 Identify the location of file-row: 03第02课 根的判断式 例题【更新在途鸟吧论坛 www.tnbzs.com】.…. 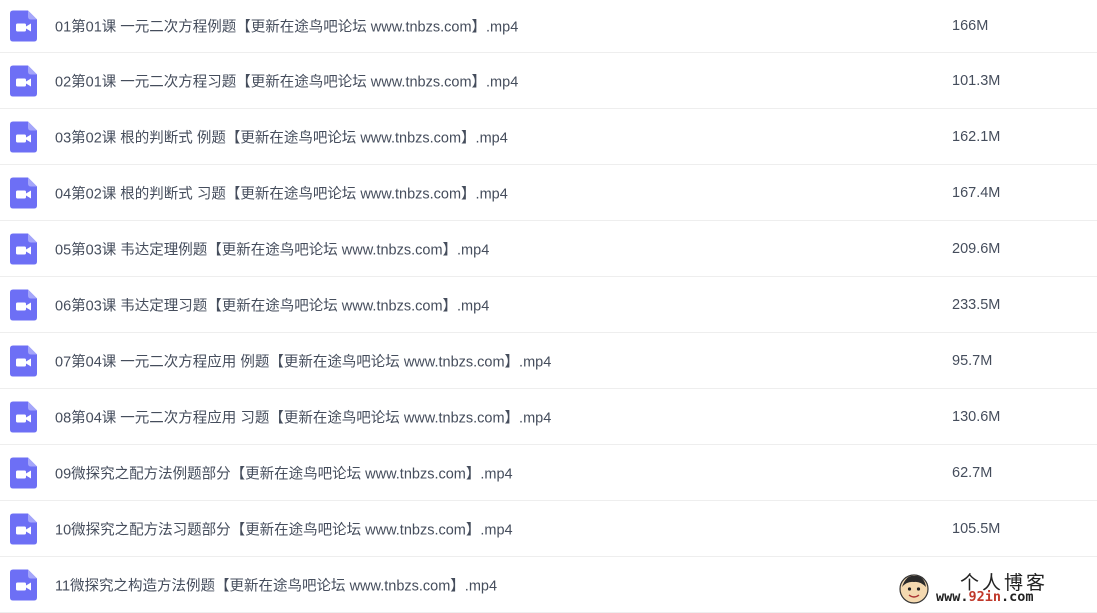
(548, 137).